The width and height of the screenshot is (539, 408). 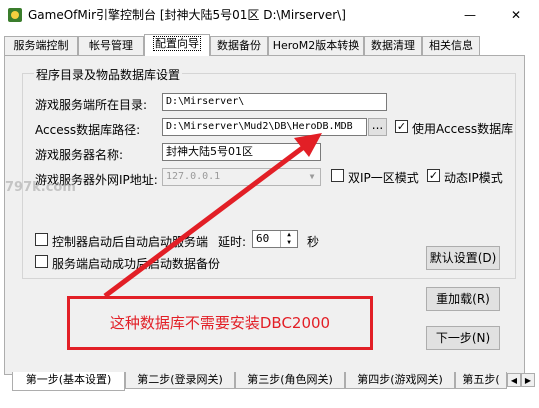 I want to click on tab-scroll-arrows: ◀ ▶, so click(x=522, y=380).